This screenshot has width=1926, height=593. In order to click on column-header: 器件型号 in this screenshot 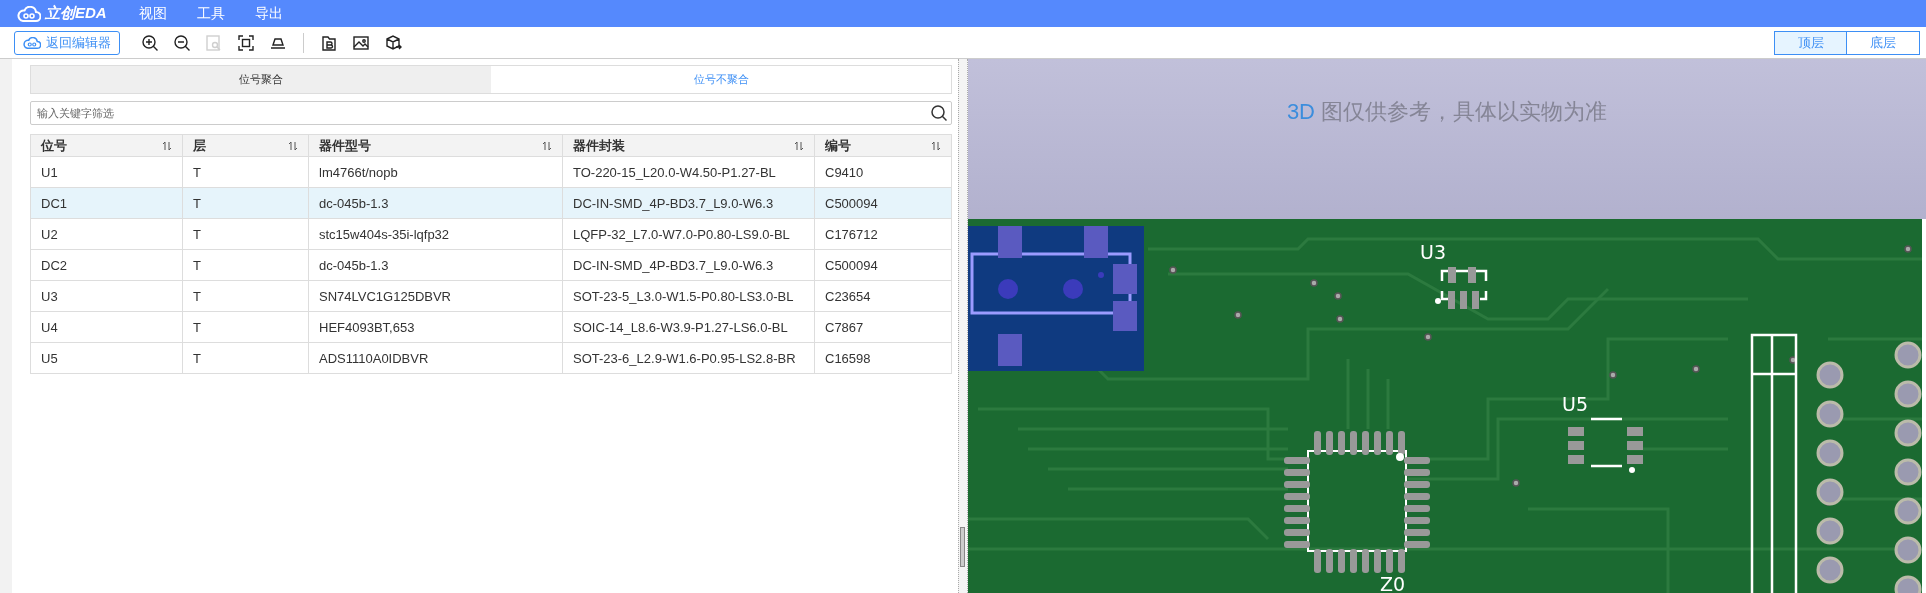, I will do `click(435, 145)`.